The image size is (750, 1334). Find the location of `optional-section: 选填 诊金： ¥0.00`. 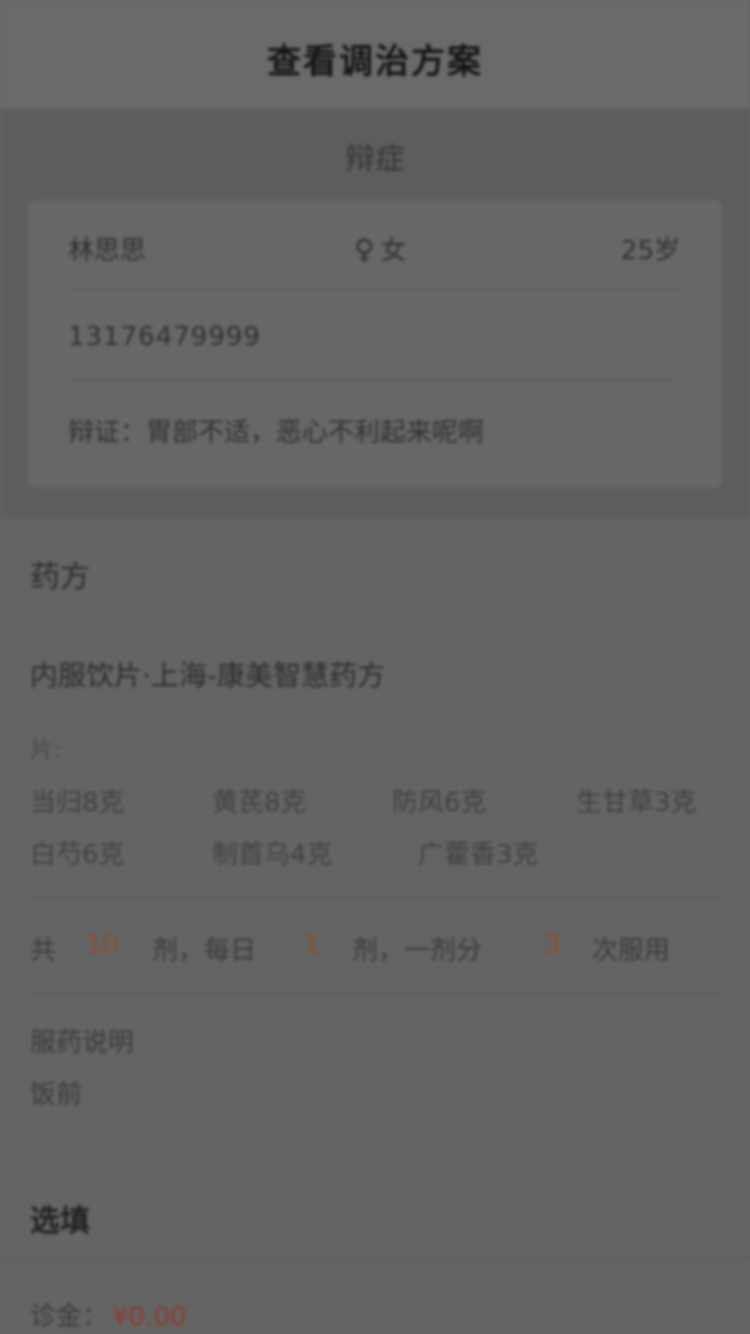

optional-section: 选填 诊金： ¥0.00 is located at coordinates (375, 1247).